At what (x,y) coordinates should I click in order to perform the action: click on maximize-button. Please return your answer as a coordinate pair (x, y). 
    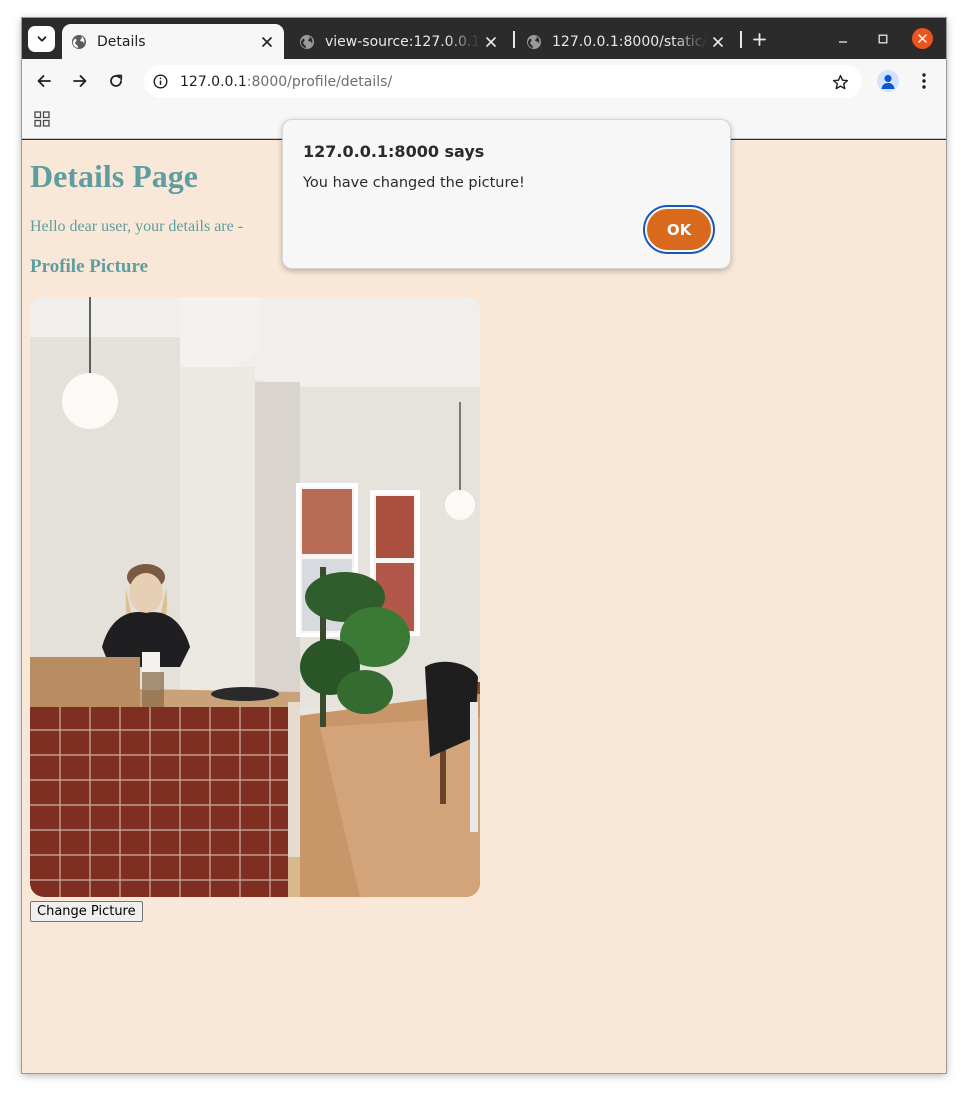
    Looking at the image, I should click on (883, 39).